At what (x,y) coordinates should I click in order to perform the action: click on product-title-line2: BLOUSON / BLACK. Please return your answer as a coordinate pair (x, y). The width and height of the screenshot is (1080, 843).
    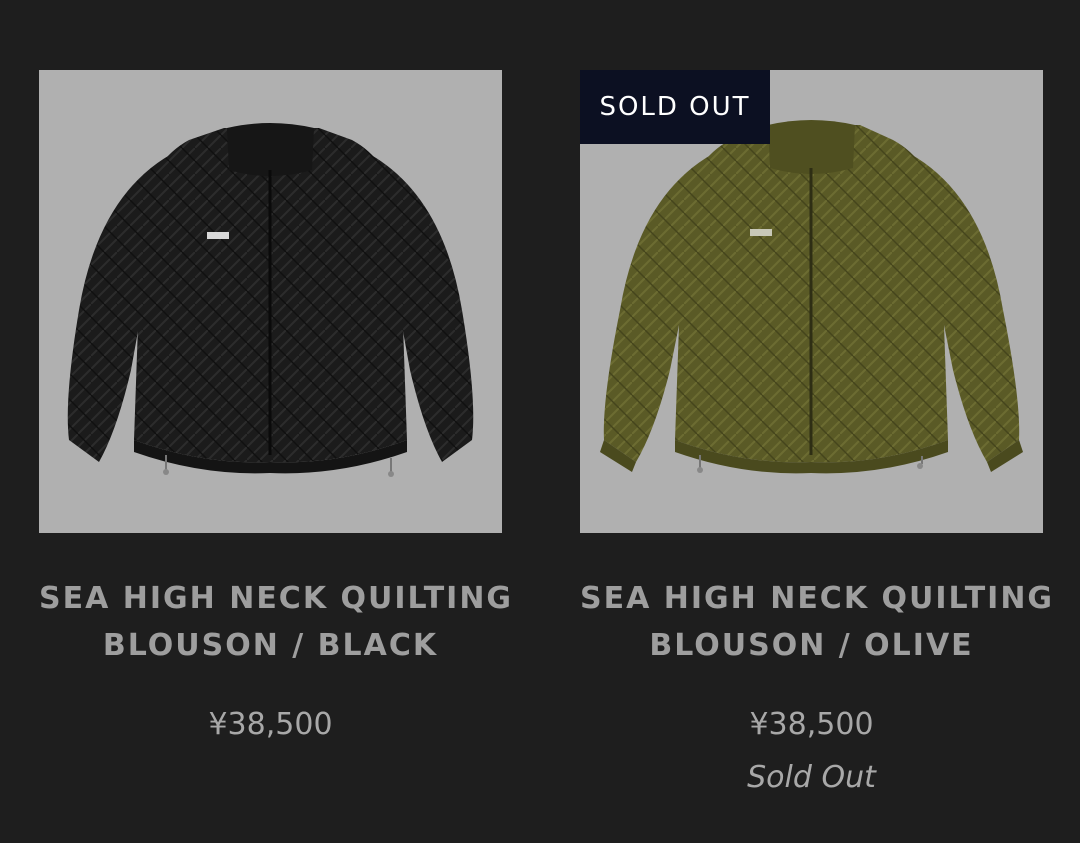
    Looking at the image, I should click on (270, 645).